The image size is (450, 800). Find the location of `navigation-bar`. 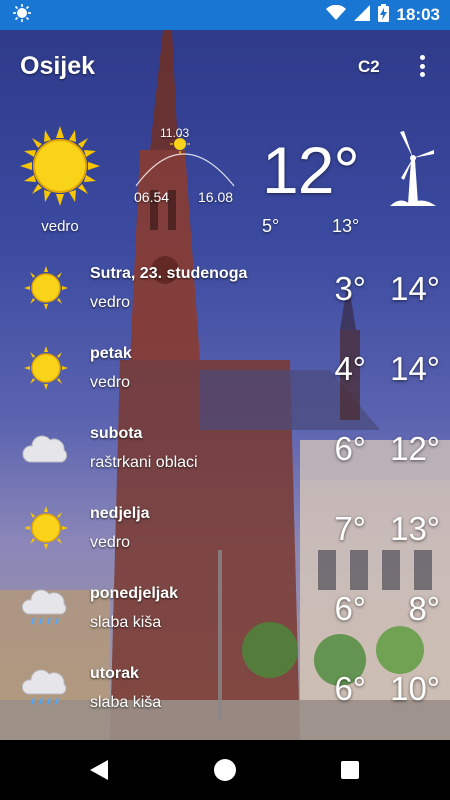

navigation-bar is located at coordinates (225, 770).